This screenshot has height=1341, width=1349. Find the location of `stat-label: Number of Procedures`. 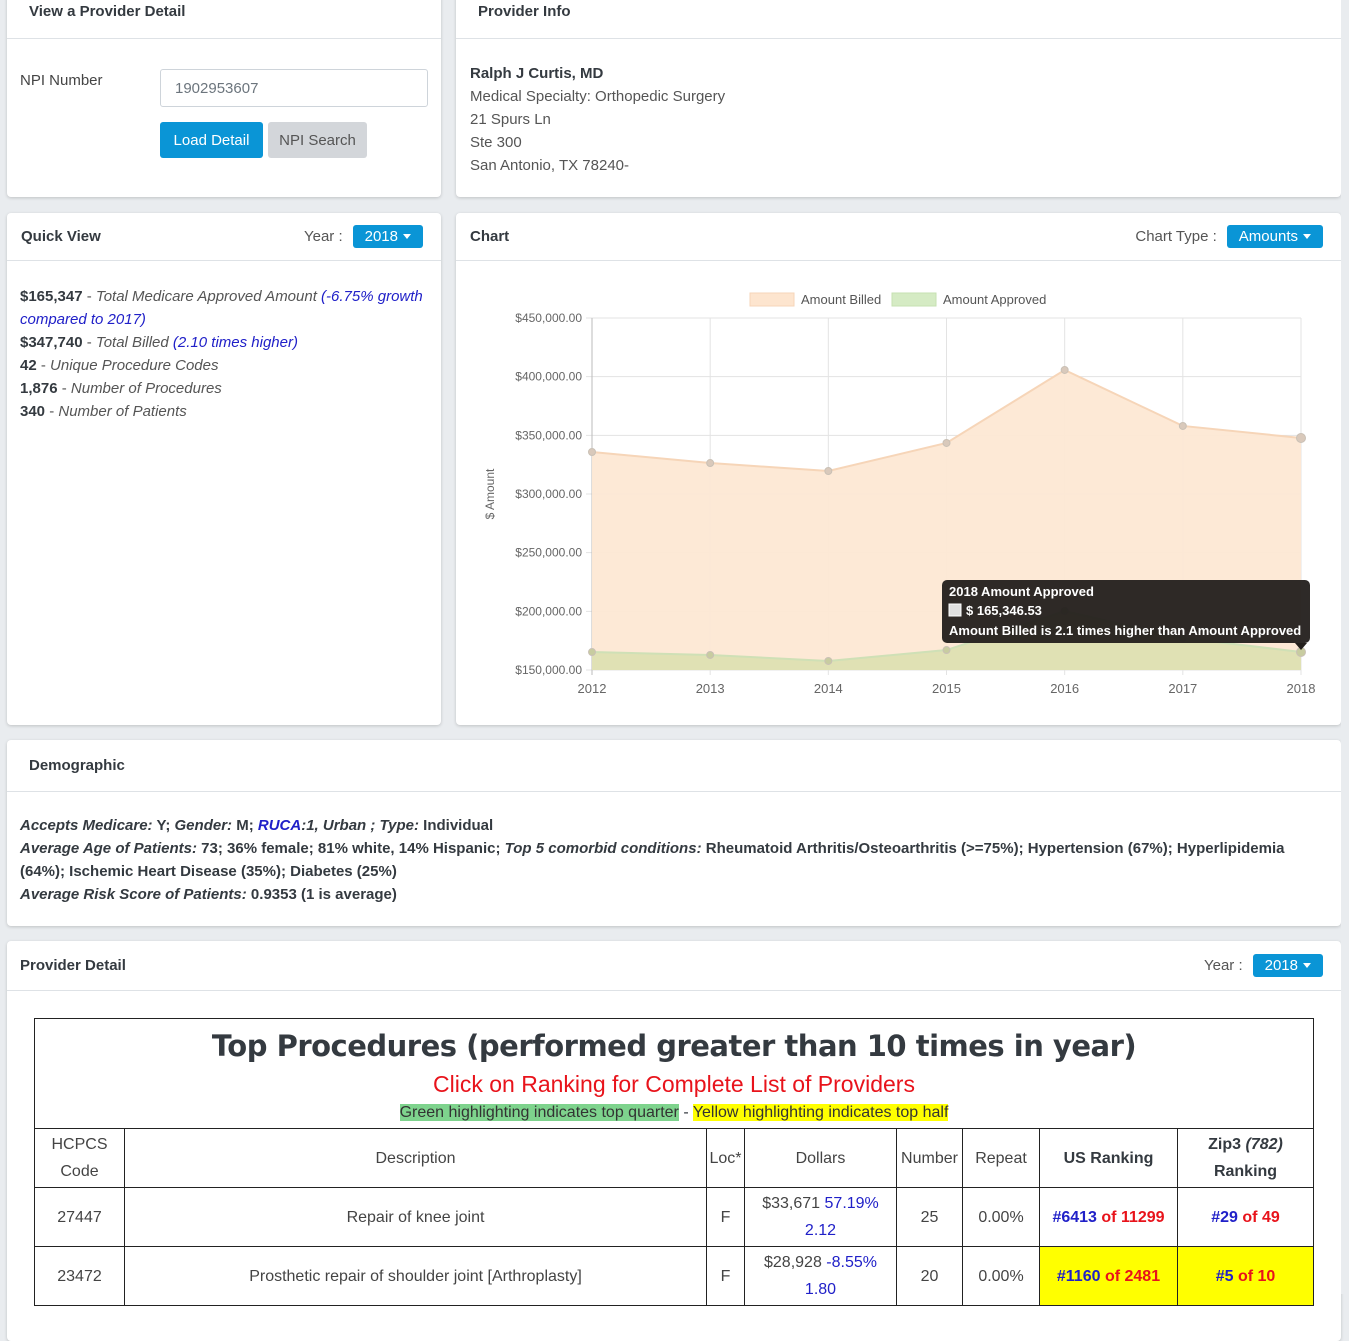

stat-label: Number of Procedures is located at coordinates (146, 388).